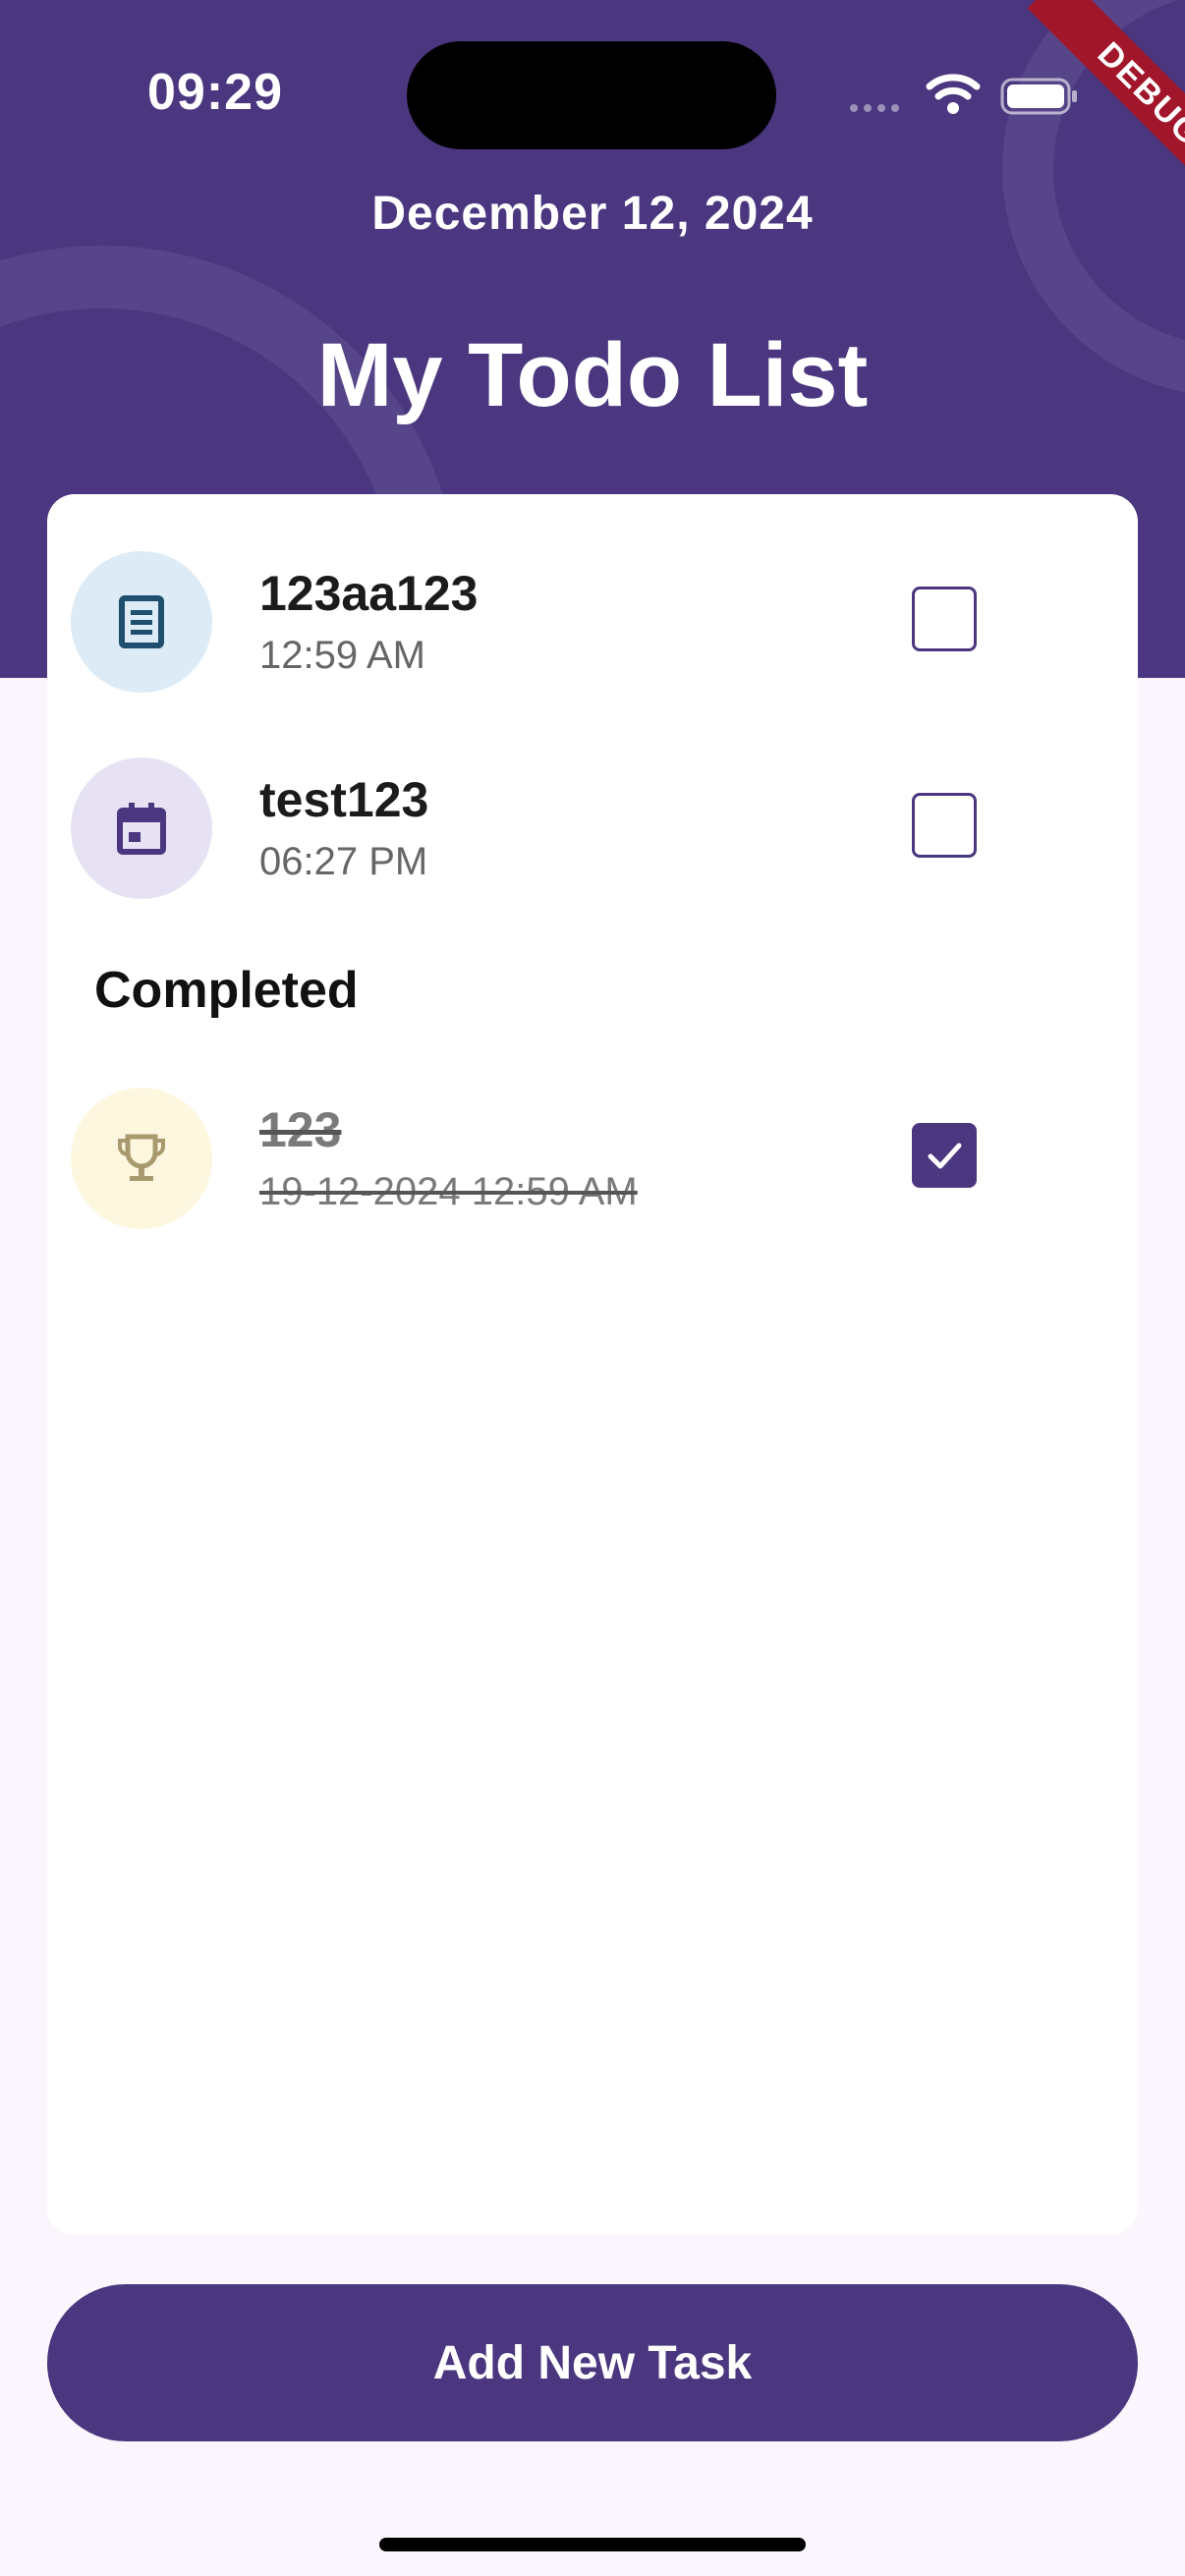  Describe the element at coordinates (592, 2544) in the screenshot. I see `home-indicator` at that location.